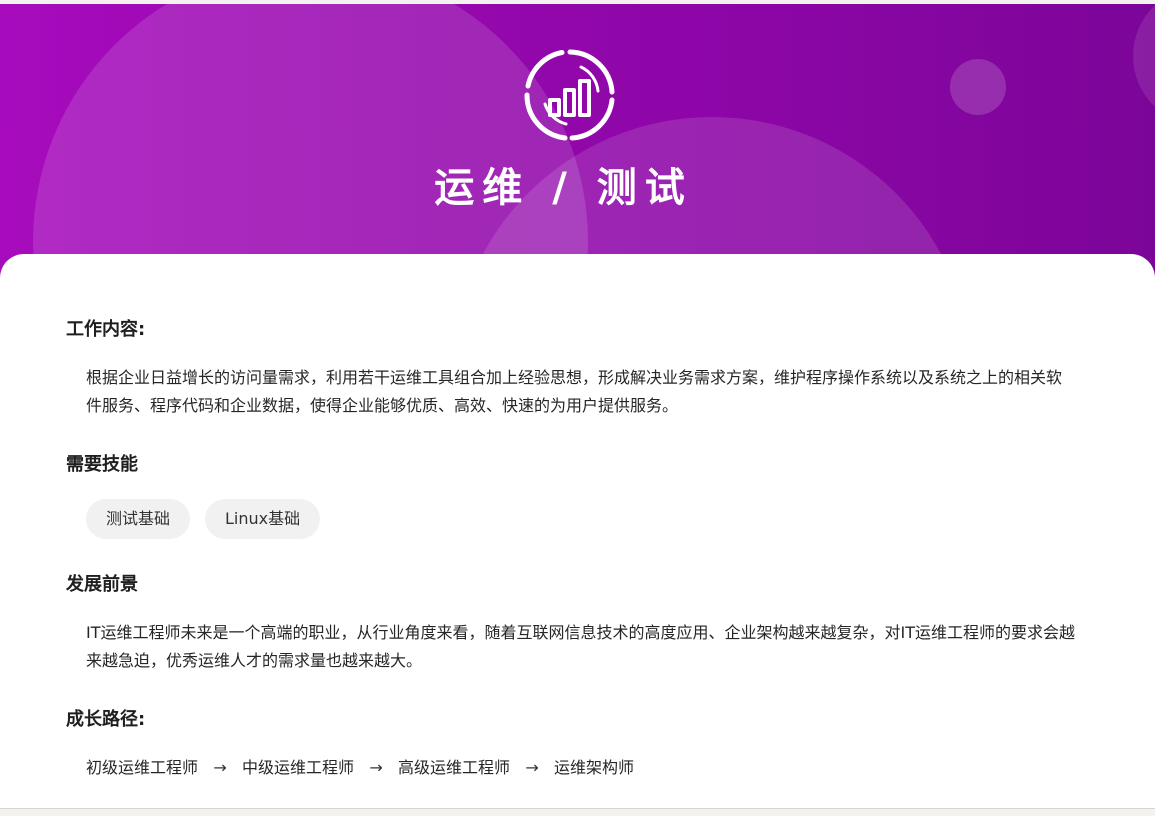 The width and height of the screenshot is (1155, 816). Describe the element at coordinates (978, 87) in the screenshot. I see `decorative-circle-small` at that location.